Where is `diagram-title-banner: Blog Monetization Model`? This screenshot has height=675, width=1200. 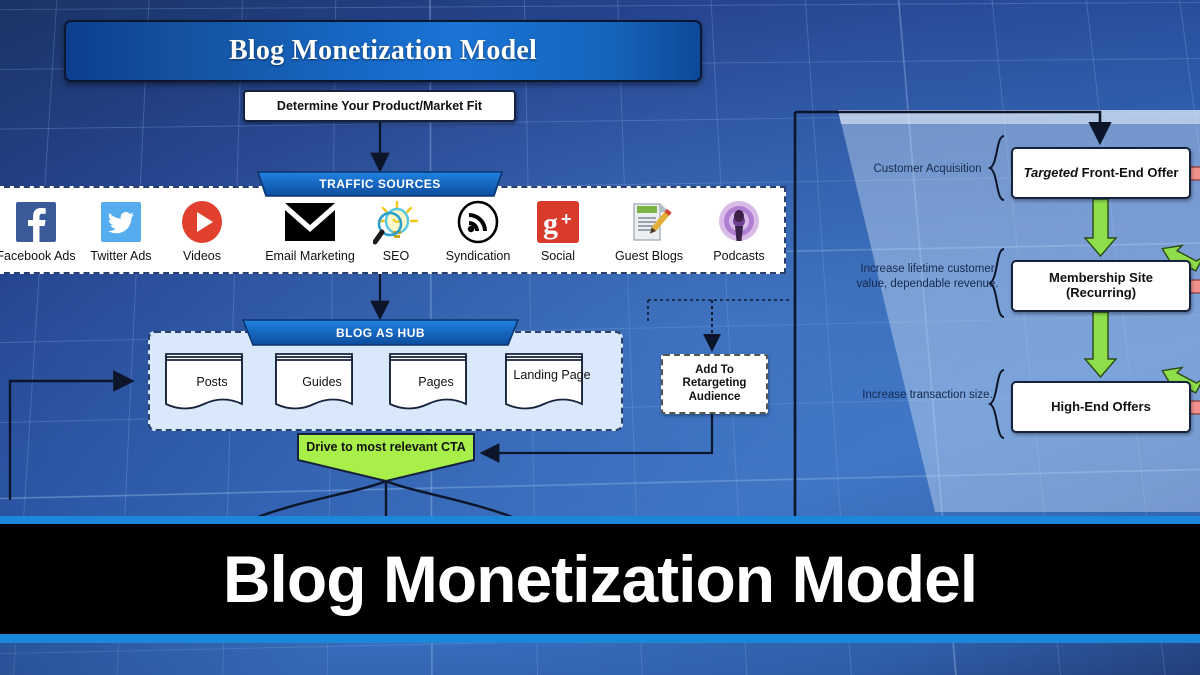 diagram-title-banner: Blog Monetization Model is located at coordinates (383, 51).